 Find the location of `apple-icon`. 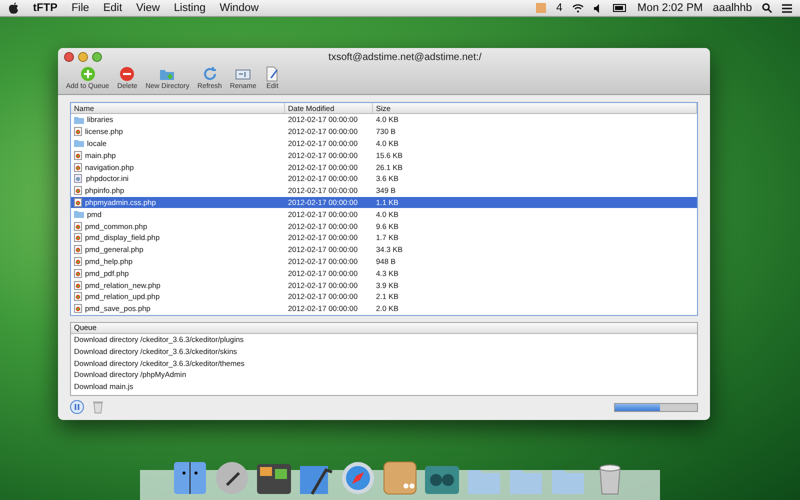

apple-icon is located at coordinates (13, 8).